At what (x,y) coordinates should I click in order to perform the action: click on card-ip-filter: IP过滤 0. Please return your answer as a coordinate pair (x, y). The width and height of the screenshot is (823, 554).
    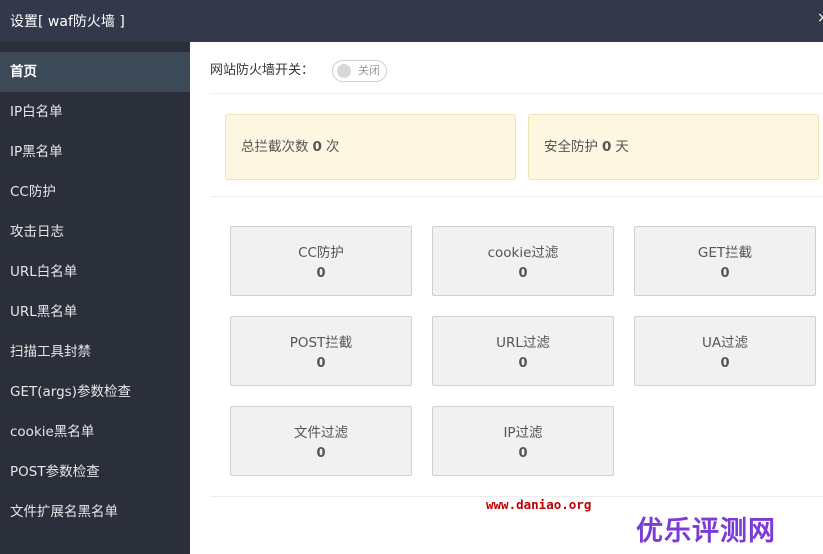
    Looking at the image, I should click on (523, 441).